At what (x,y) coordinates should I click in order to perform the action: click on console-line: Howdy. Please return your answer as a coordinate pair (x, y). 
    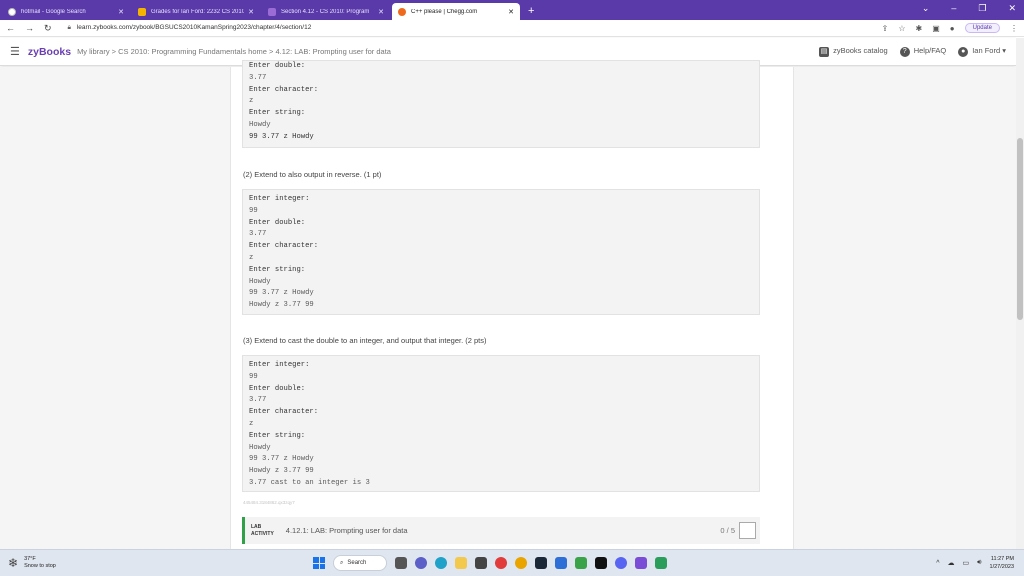
    Looking at the image, I should click on (260, 124).